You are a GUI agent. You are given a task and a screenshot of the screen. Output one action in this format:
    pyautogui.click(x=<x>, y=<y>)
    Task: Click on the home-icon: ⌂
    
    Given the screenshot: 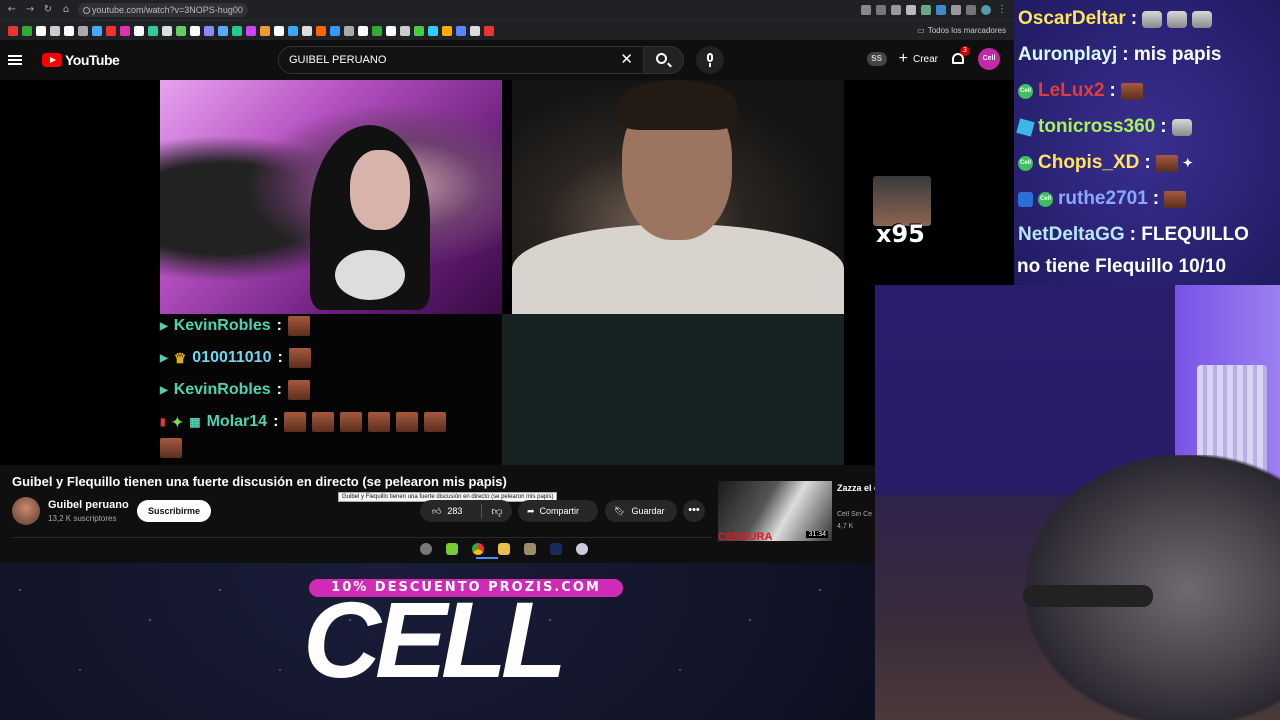 What is the action you would take?
    pyautogui.click(x=66, y=10)
    